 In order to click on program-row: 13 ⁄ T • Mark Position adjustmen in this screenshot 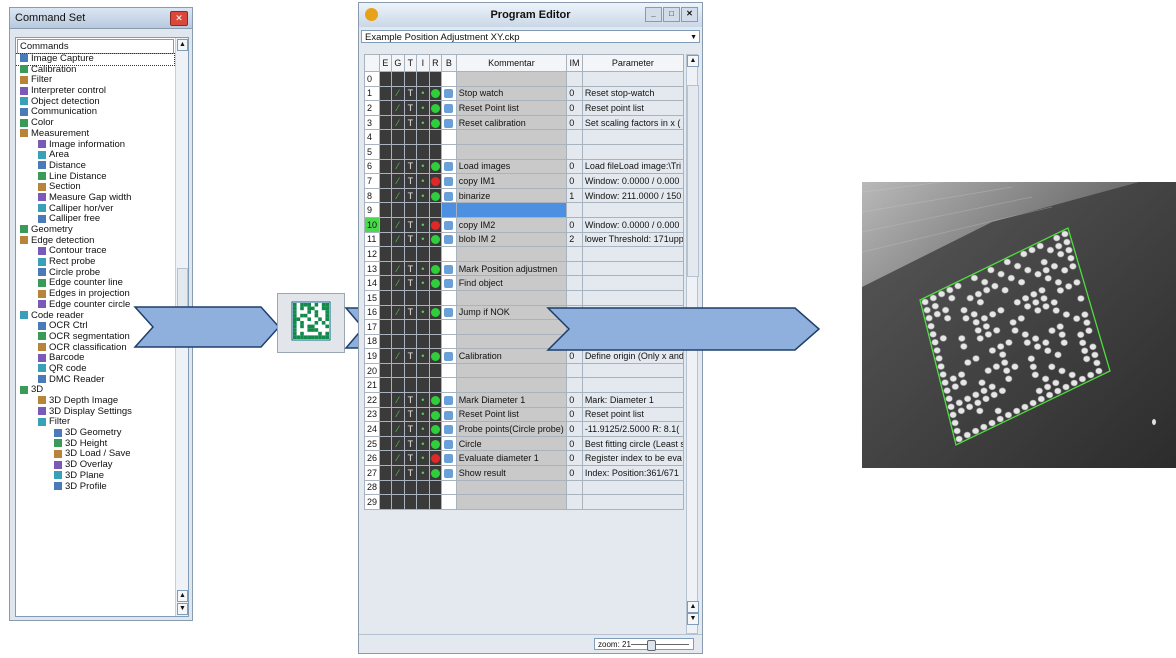, I will do `click(524, 268)`.